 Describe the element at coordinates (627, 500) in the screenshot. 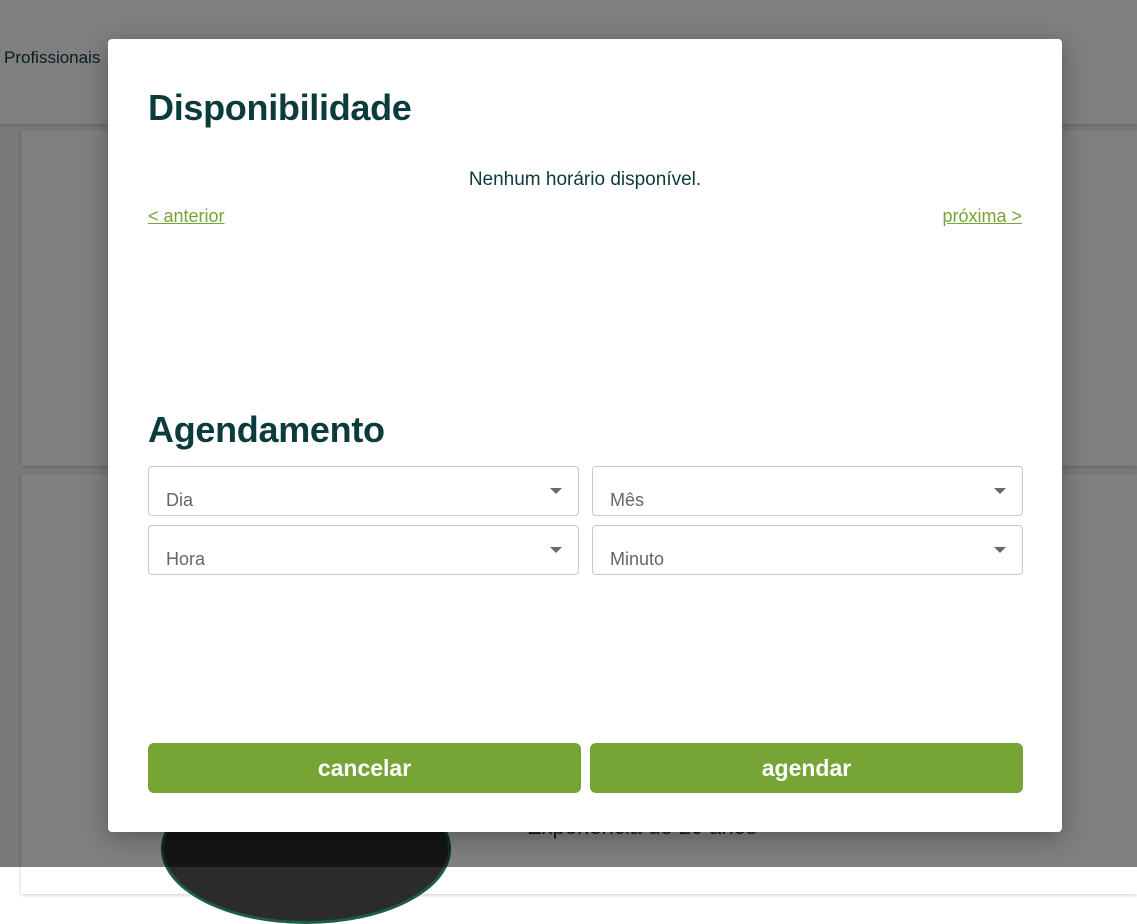

I see `month-select-label: Mês` at that location.